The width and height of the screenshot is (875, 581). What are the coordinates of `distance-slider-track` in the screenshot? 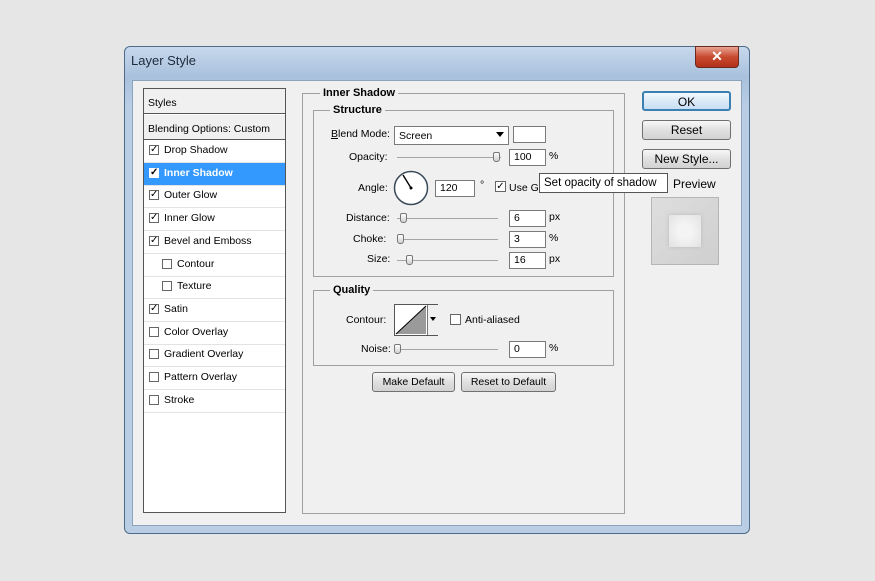 It's located at (447, 218).